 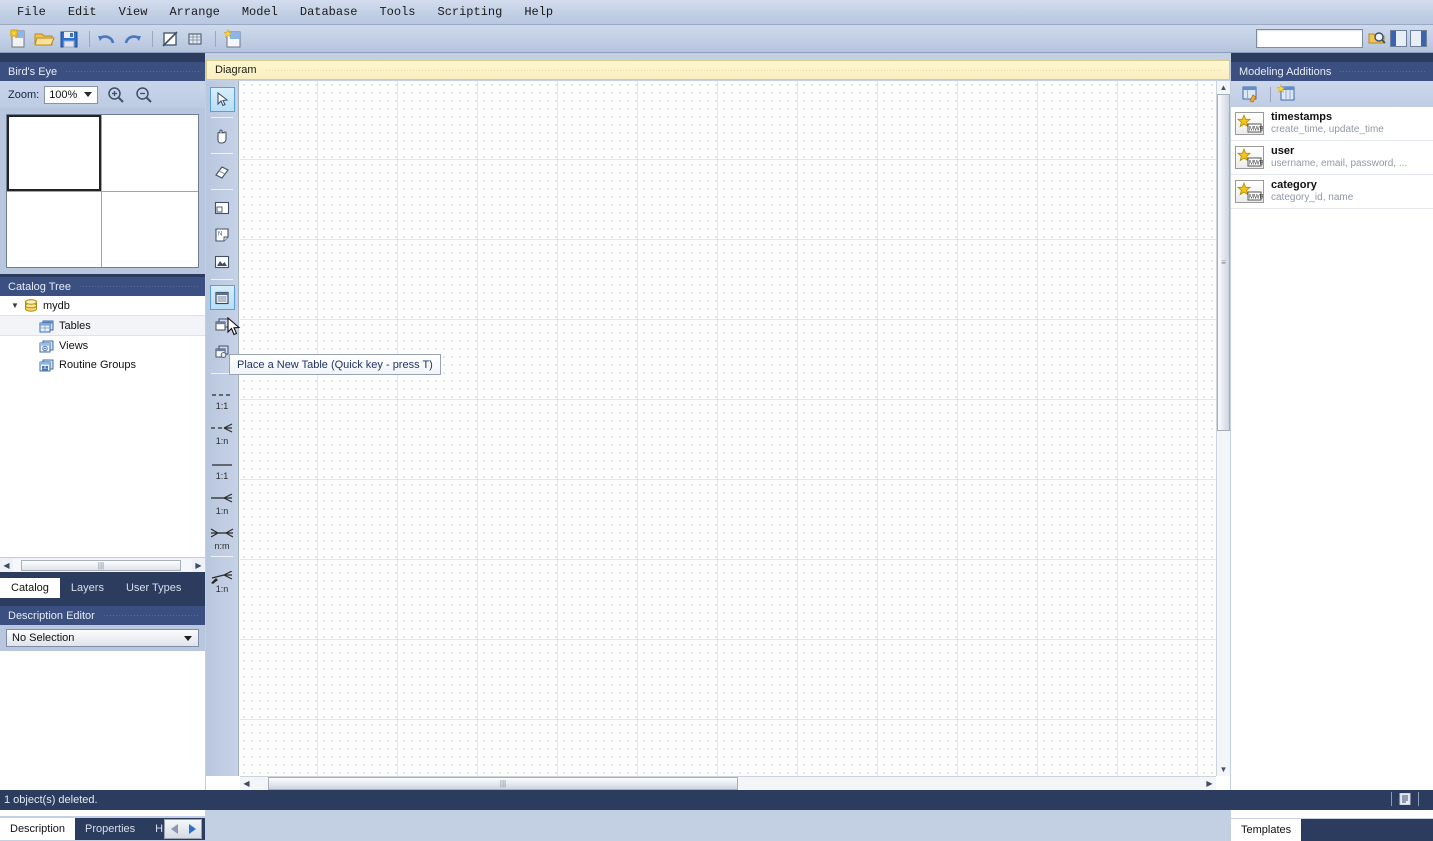 What do you see at coordinates (397, 12) in the screenshot?
I see `menu-tools: Tools` at bounding box center [397, 12].